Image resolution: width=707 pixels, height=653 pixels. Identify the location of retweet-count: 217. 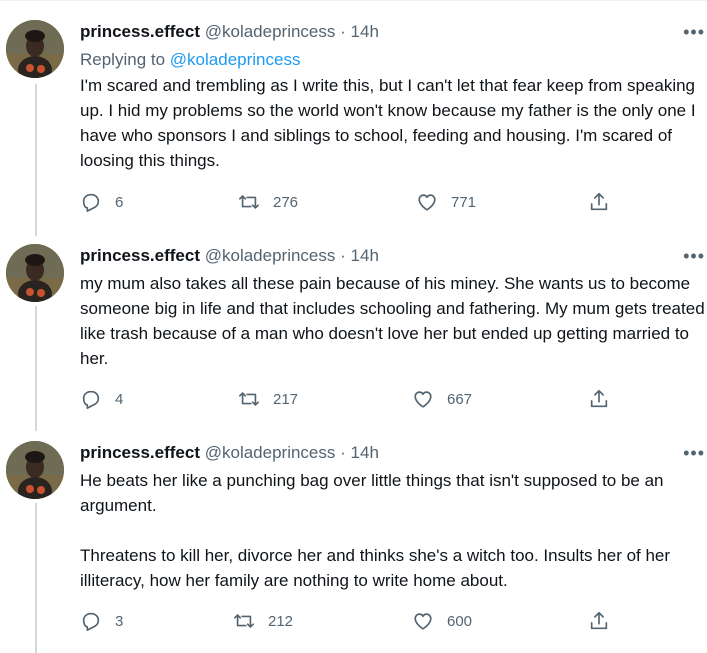
(286, 399).